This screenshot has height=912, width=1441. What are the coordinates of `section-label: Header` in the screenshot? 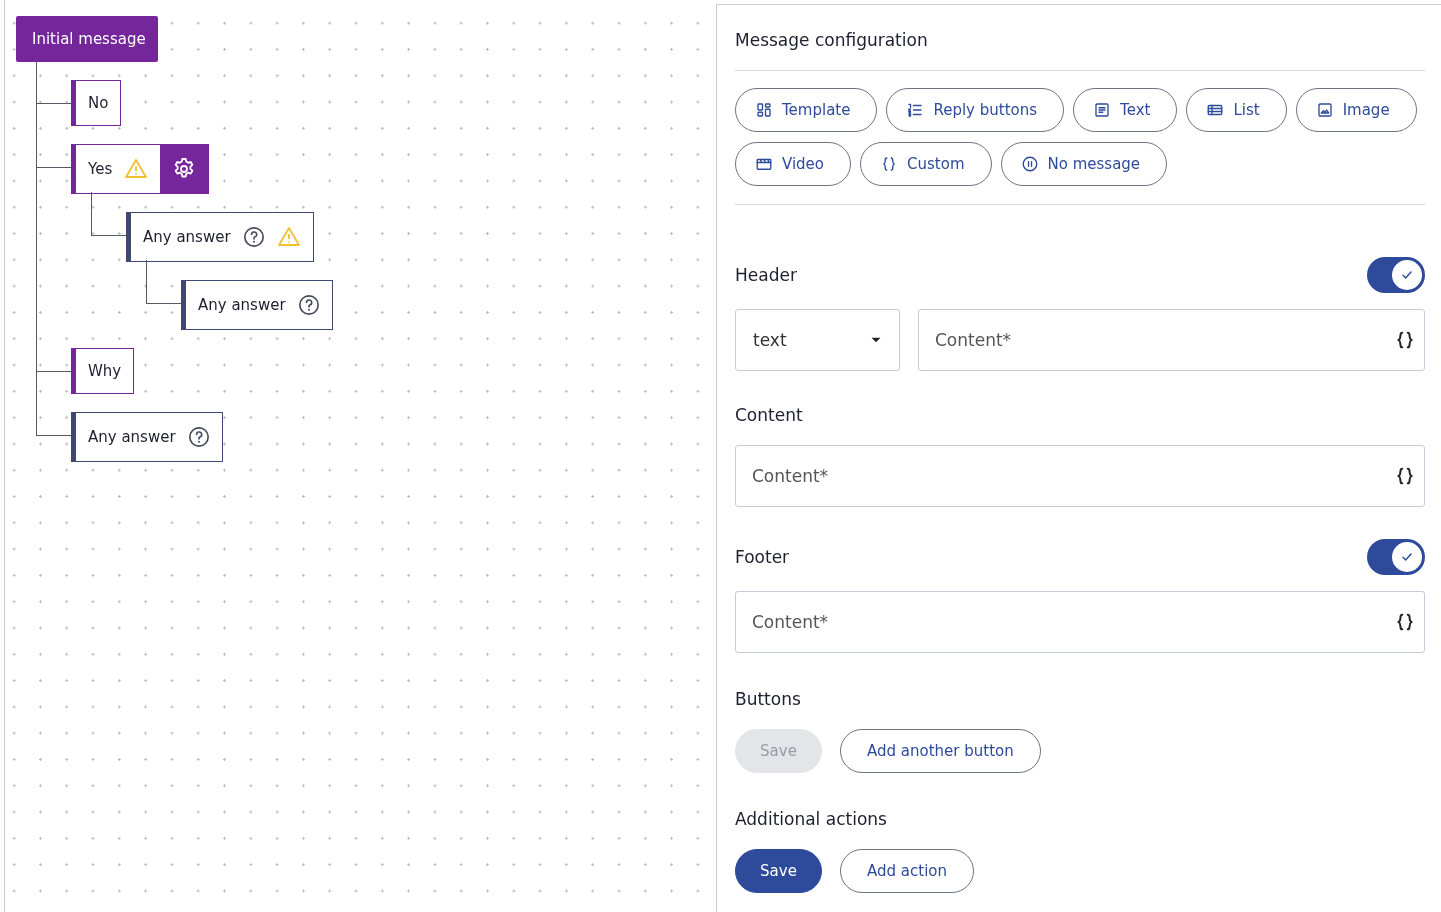 It's located at (766, 275).